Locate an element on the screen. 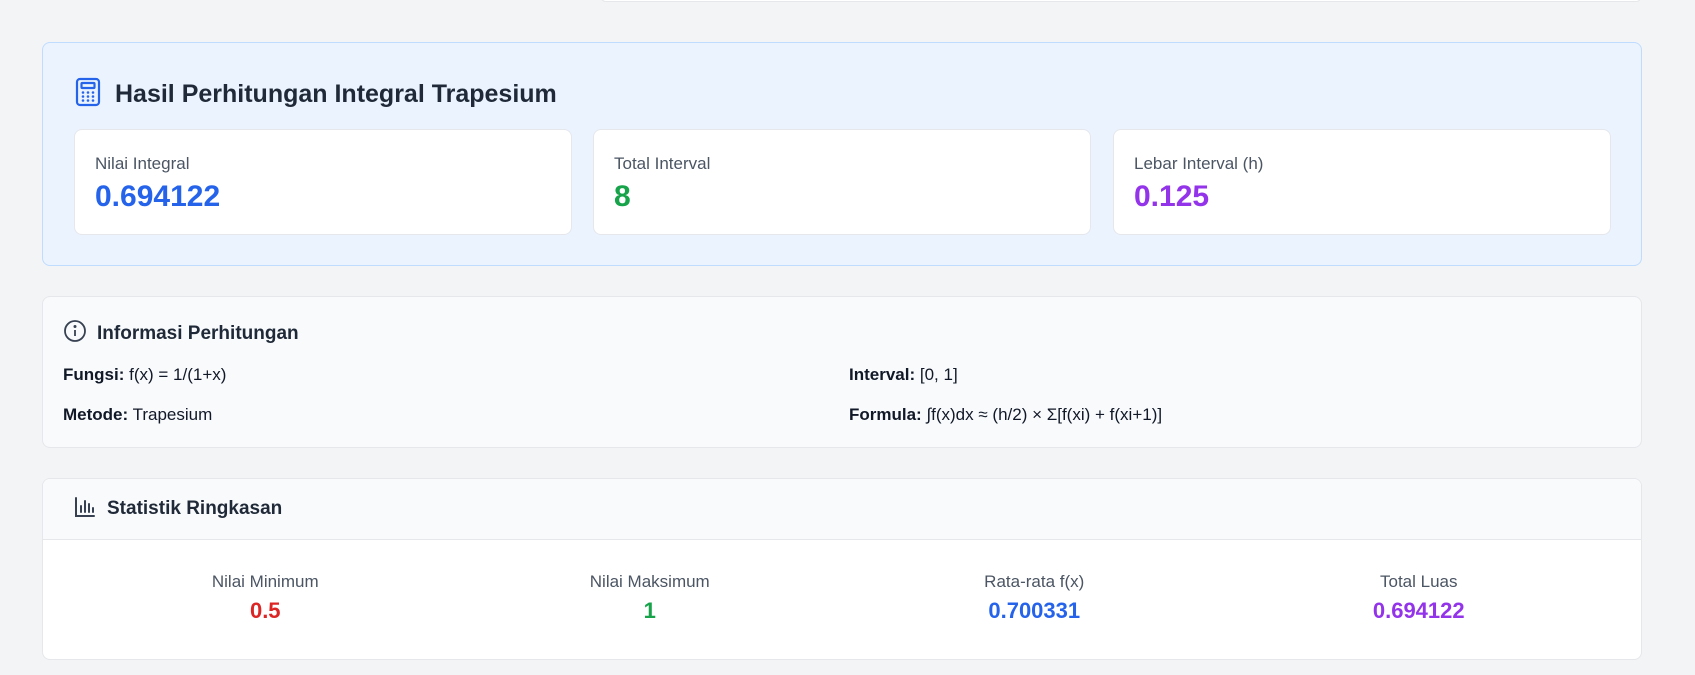 The image size is (1695, 675). summary-value: 0.5 is located at coordinates (265, 610).